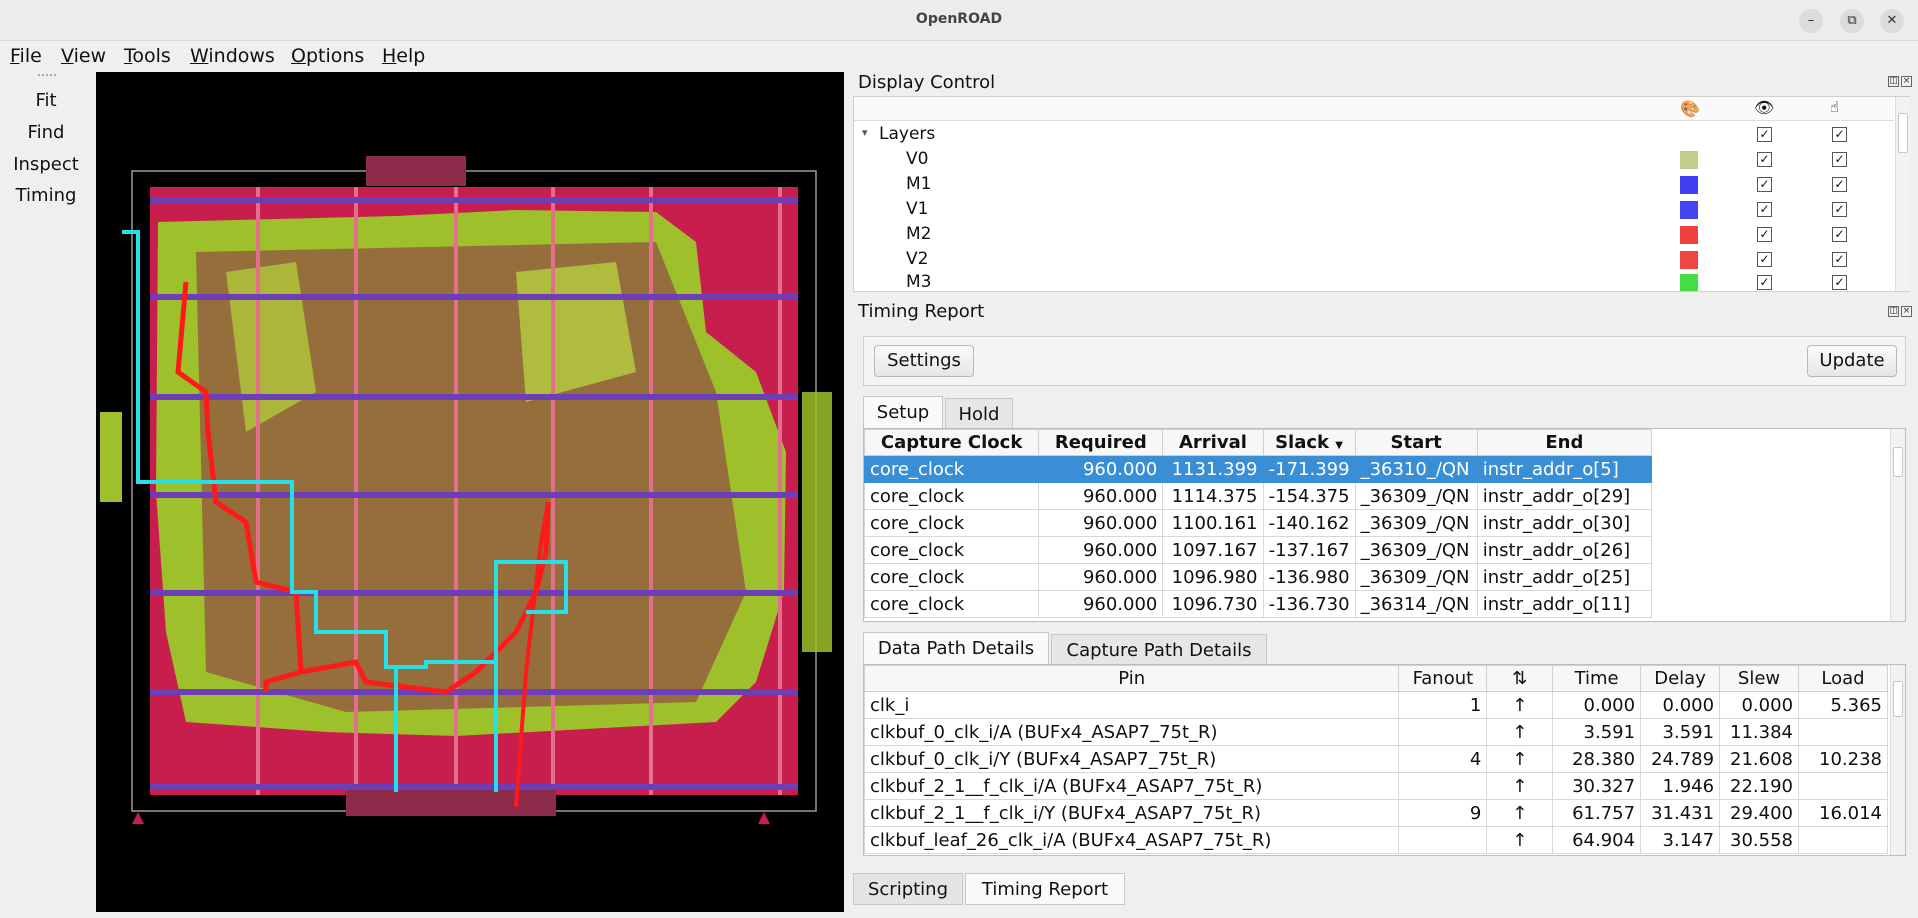 Image resolution: width=1918 pixels, height=918 pixels. Describe the element at coordinates (951, 496) in the screenshot. I see `cell: core_clock` at that location.